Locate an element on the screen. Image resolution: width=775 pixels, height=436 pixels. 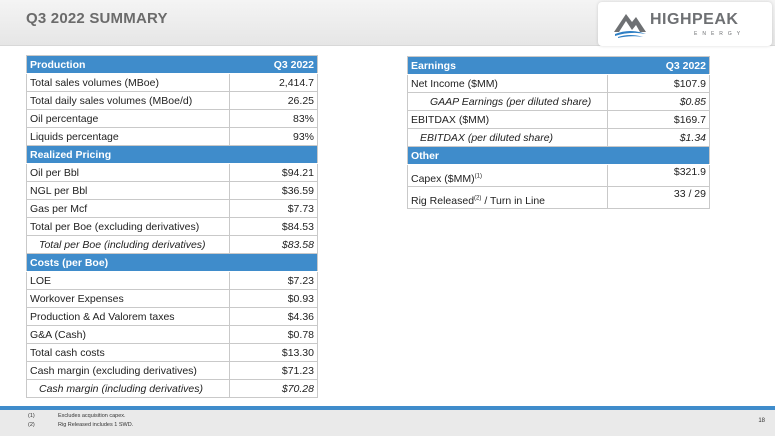
row-value: $36.59 is located at coordinates (273, 190).